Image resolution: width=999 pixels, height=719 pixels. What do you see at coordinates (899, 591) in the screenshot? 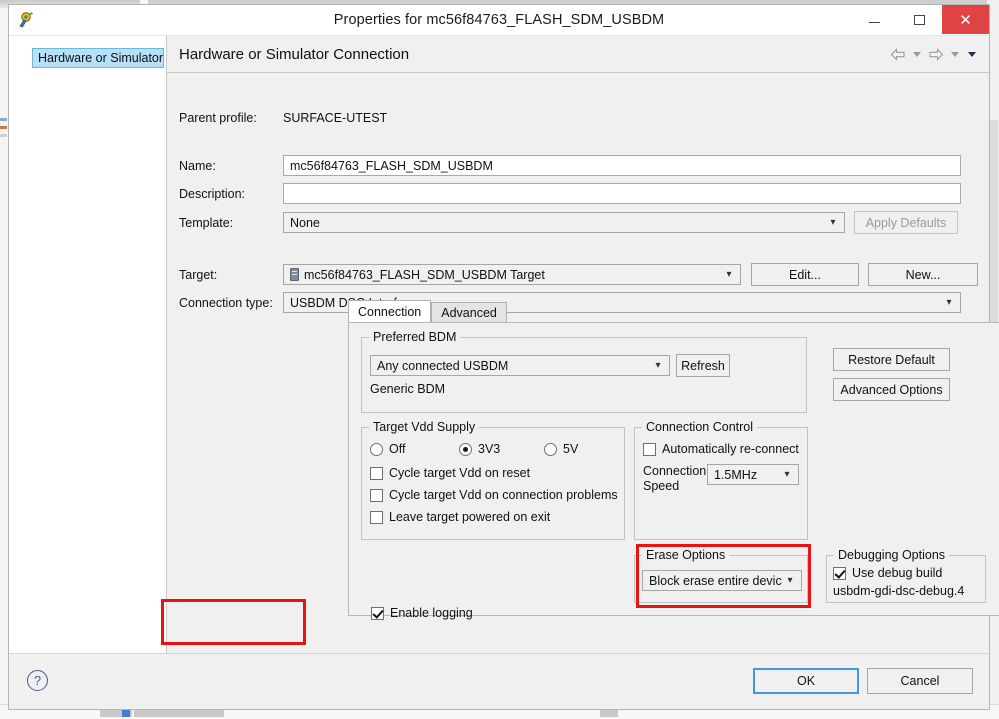
I see `debug-build-name: usbdm-gdi-dsc-debug.4` at bounding box center [899, 591].